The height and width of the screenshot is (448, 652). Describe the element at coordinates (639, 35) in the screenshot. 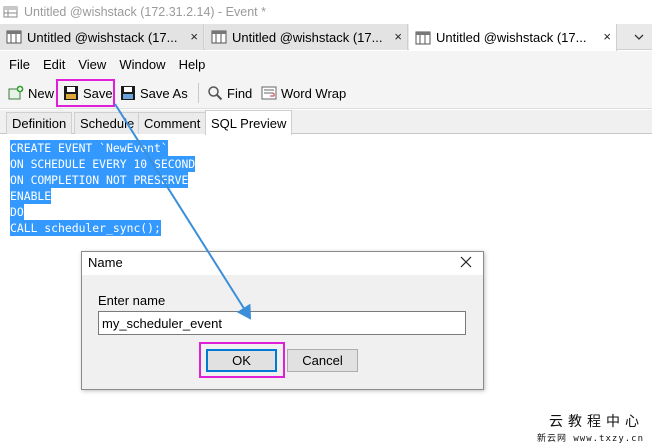

I see `tab-overflow-chevron-icon` at that location.